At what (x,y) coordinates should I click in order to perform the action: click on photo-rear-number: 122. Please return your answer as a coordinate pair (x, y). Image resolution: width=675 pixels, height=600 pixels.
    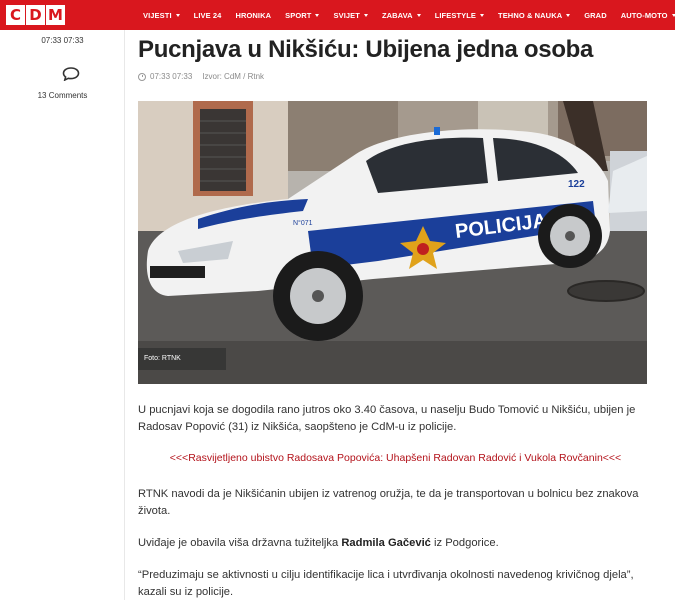
    Looking at the image, I should click on (576, 184).